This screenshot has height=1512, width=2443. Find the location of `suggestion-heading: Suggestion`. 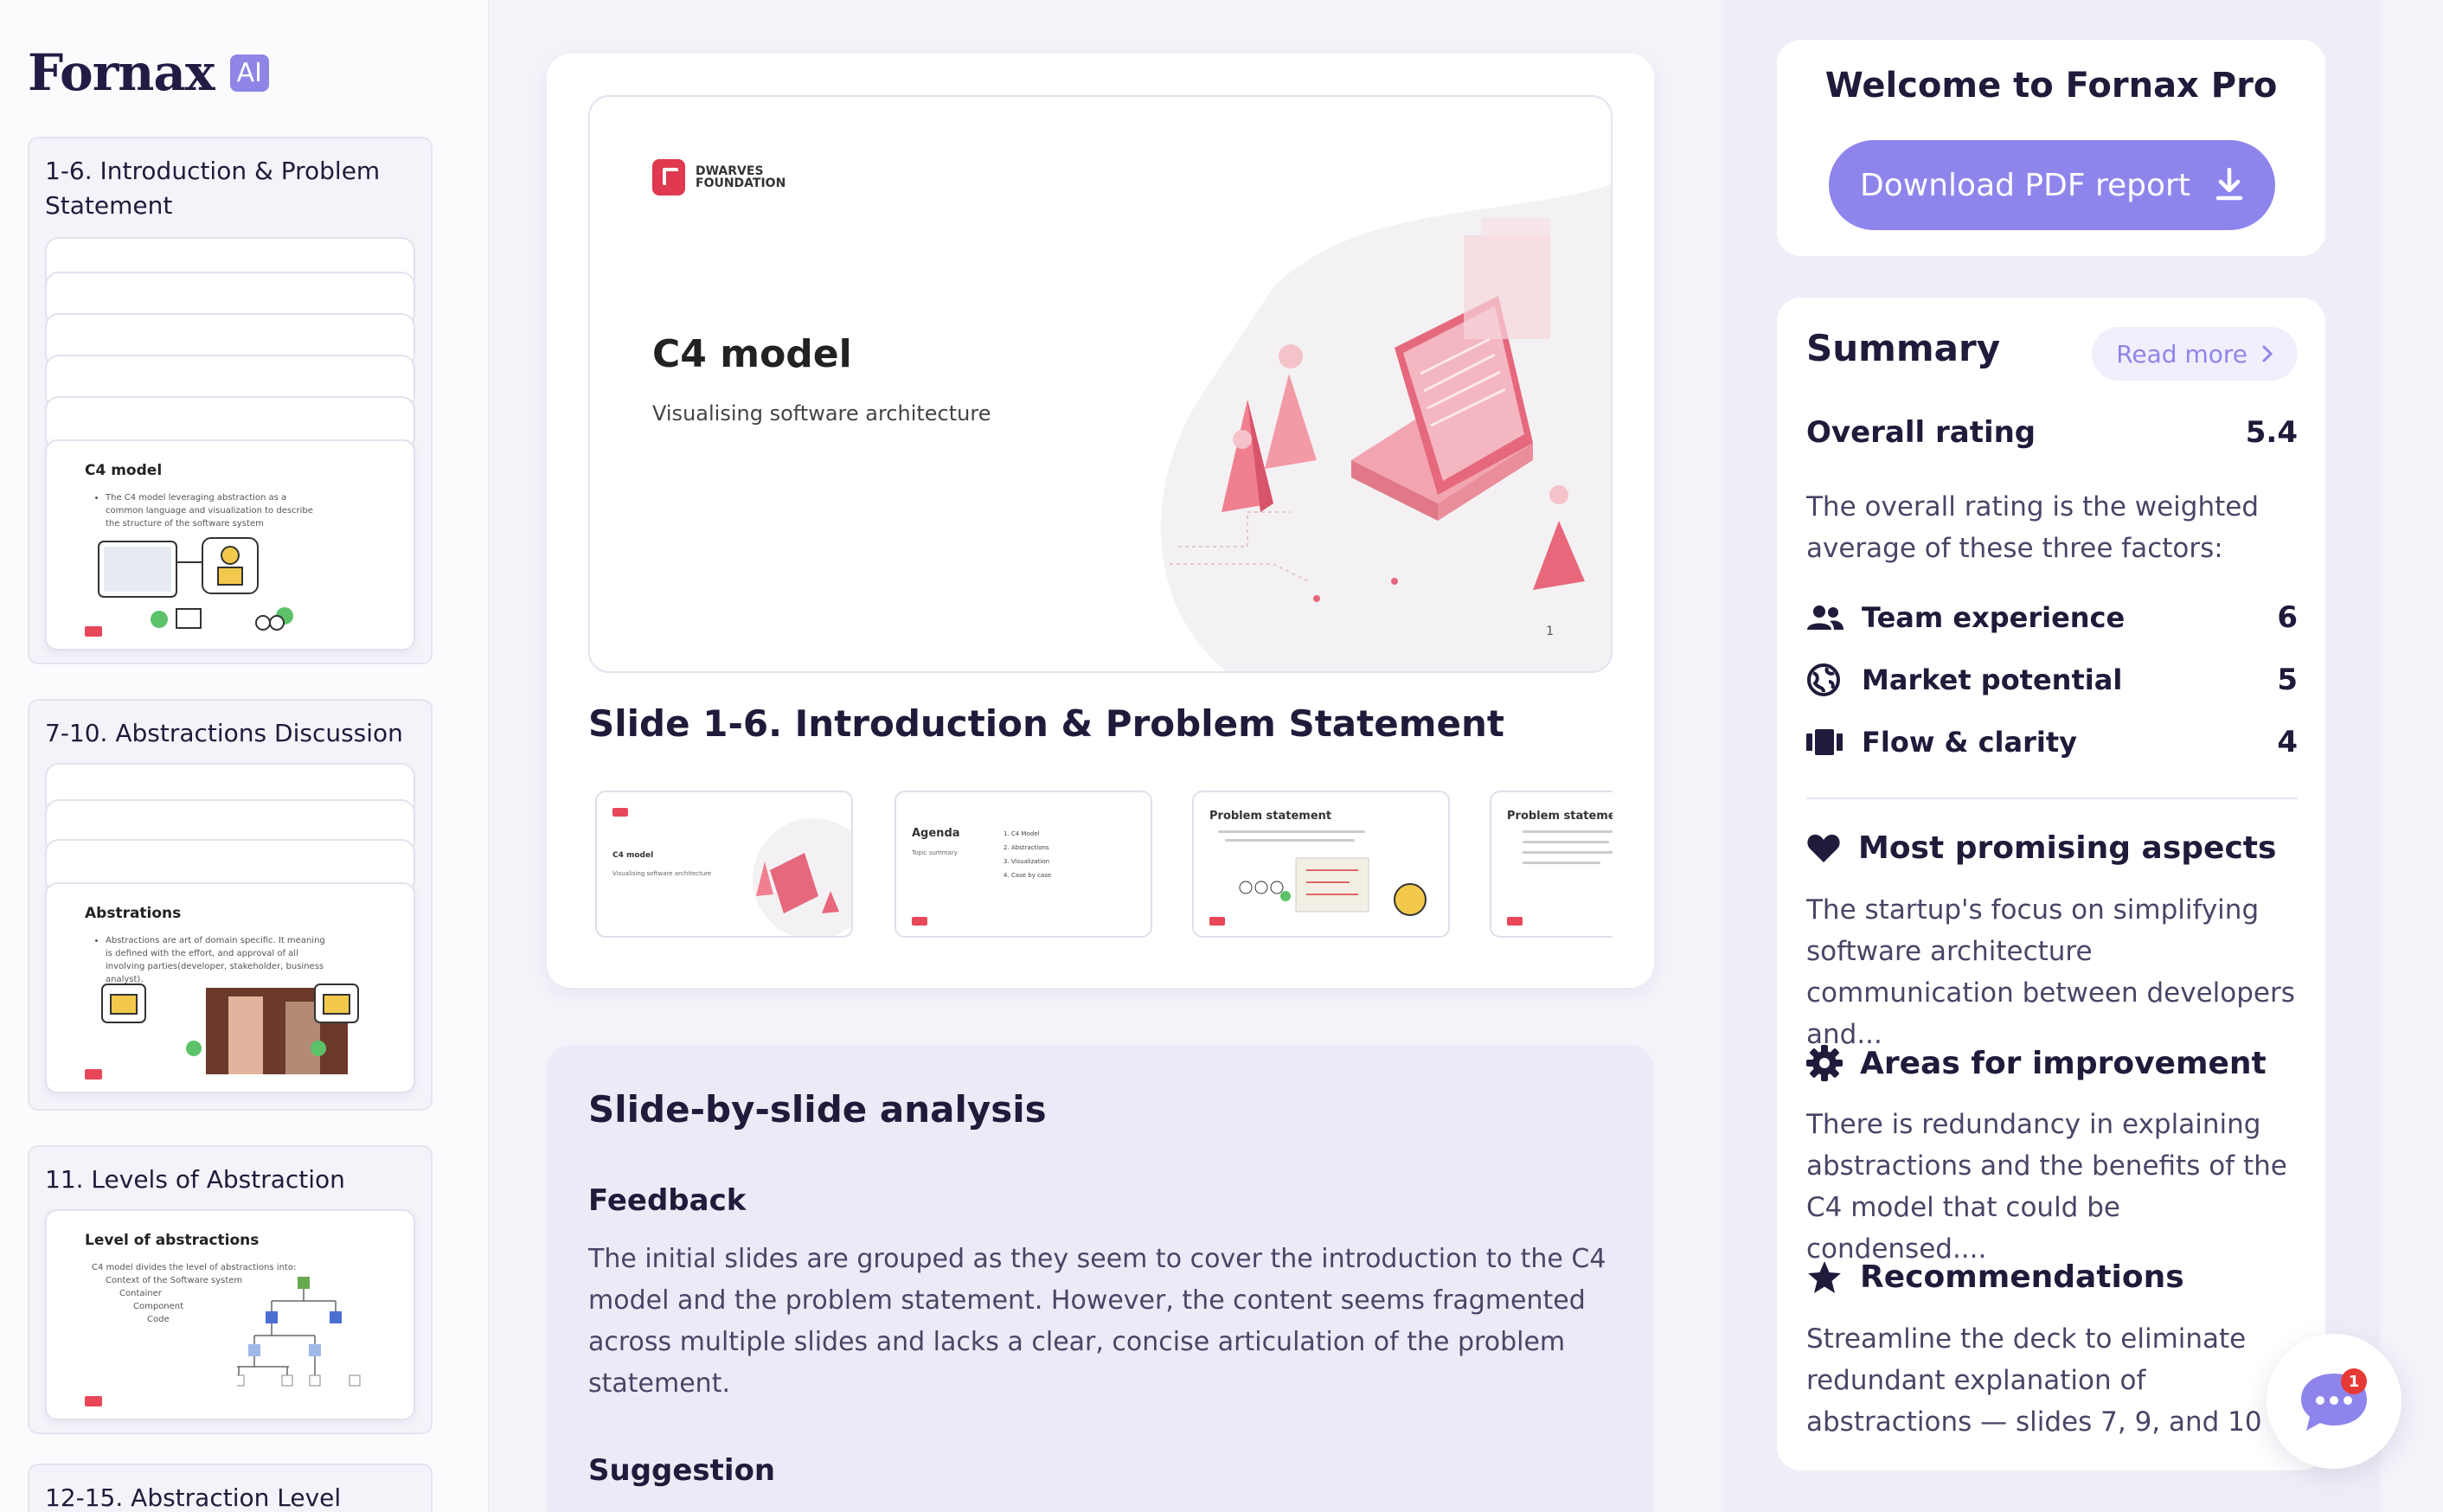

suggestion-heading: Suggestion is located at coordinates (682, 1470).